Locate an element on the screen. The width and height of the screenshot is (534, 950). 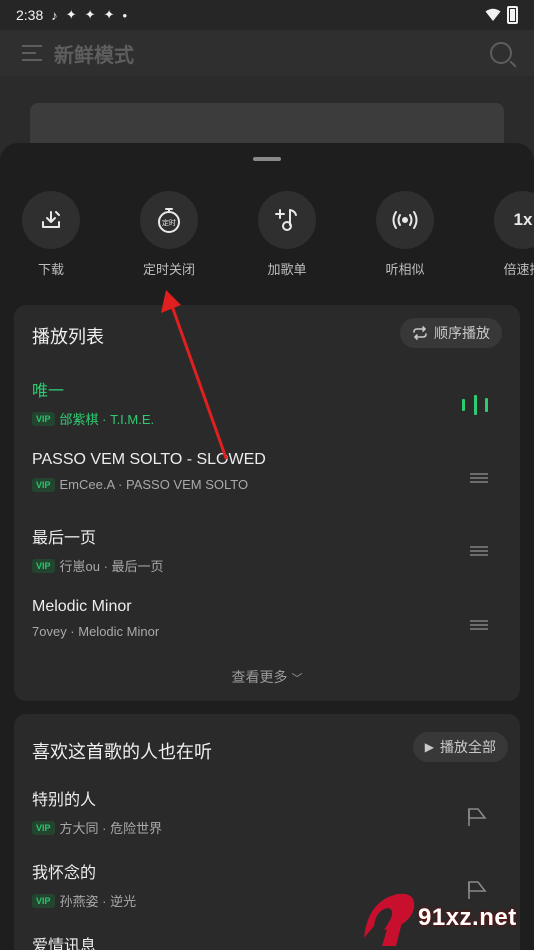
status-time: 2:38 is located at coordinates (30, 15).